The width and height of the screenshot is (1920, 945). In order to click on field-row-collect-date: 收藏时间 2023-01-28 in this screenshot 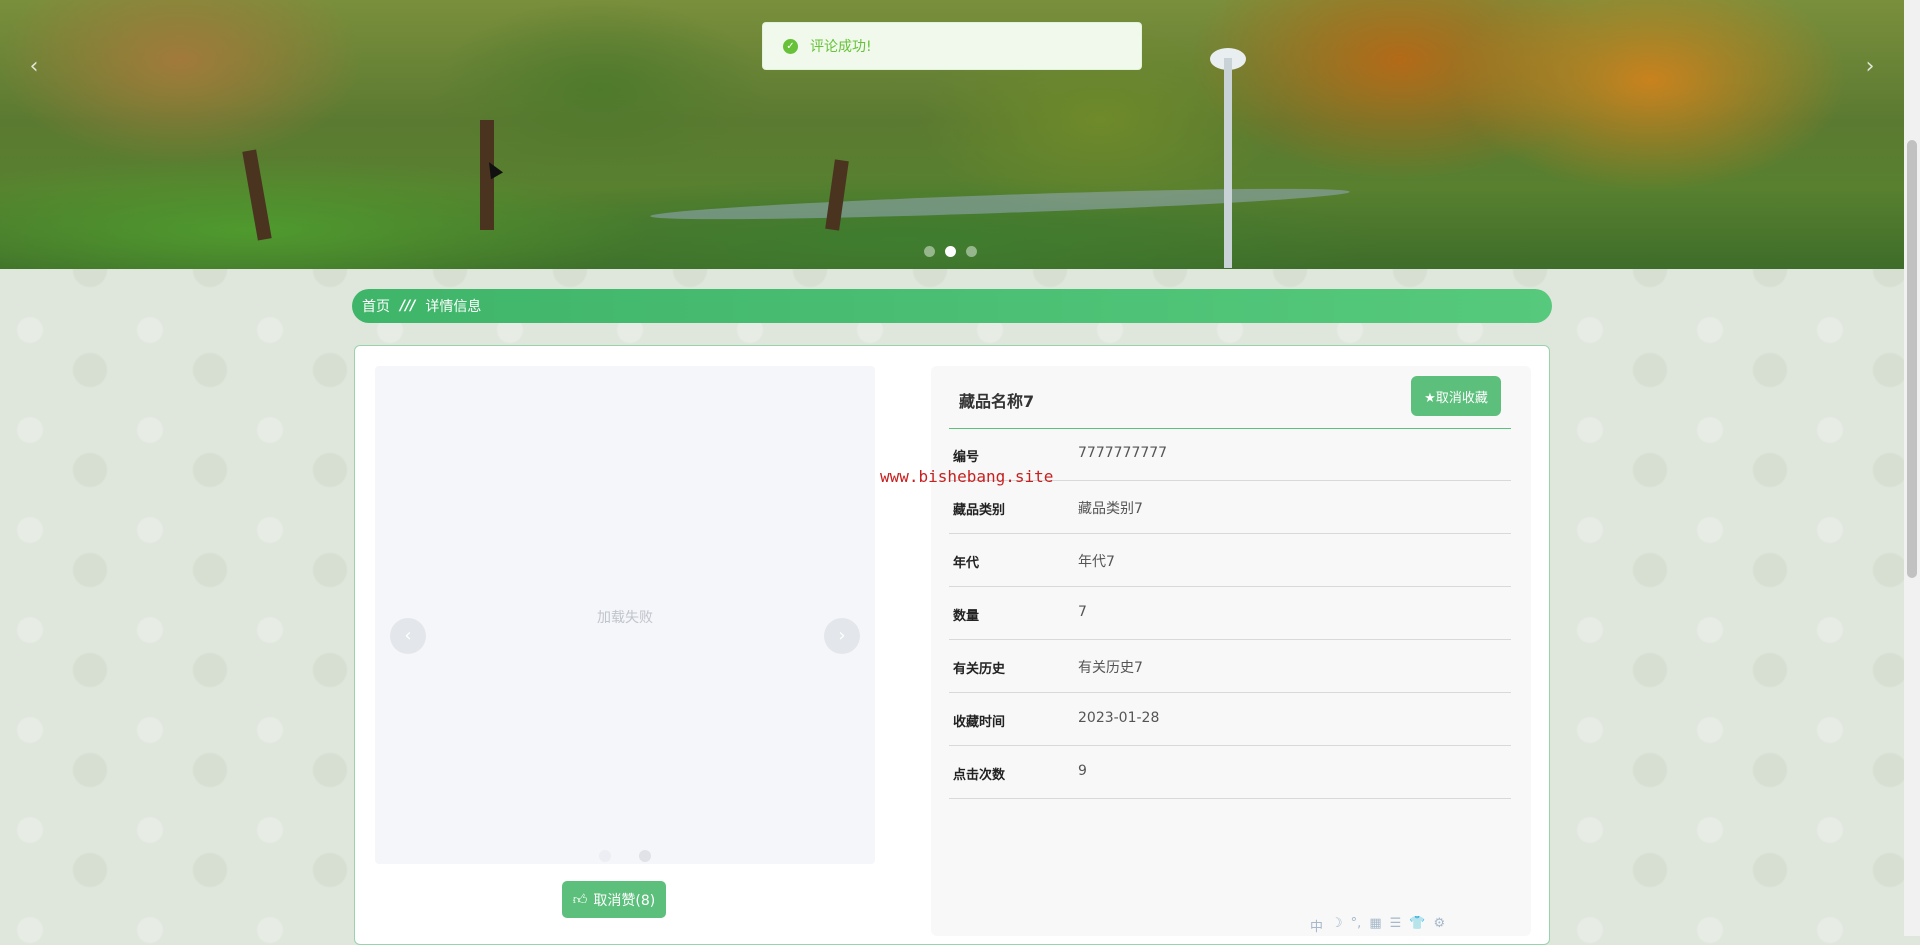, I will do `click(1230, 719)`.